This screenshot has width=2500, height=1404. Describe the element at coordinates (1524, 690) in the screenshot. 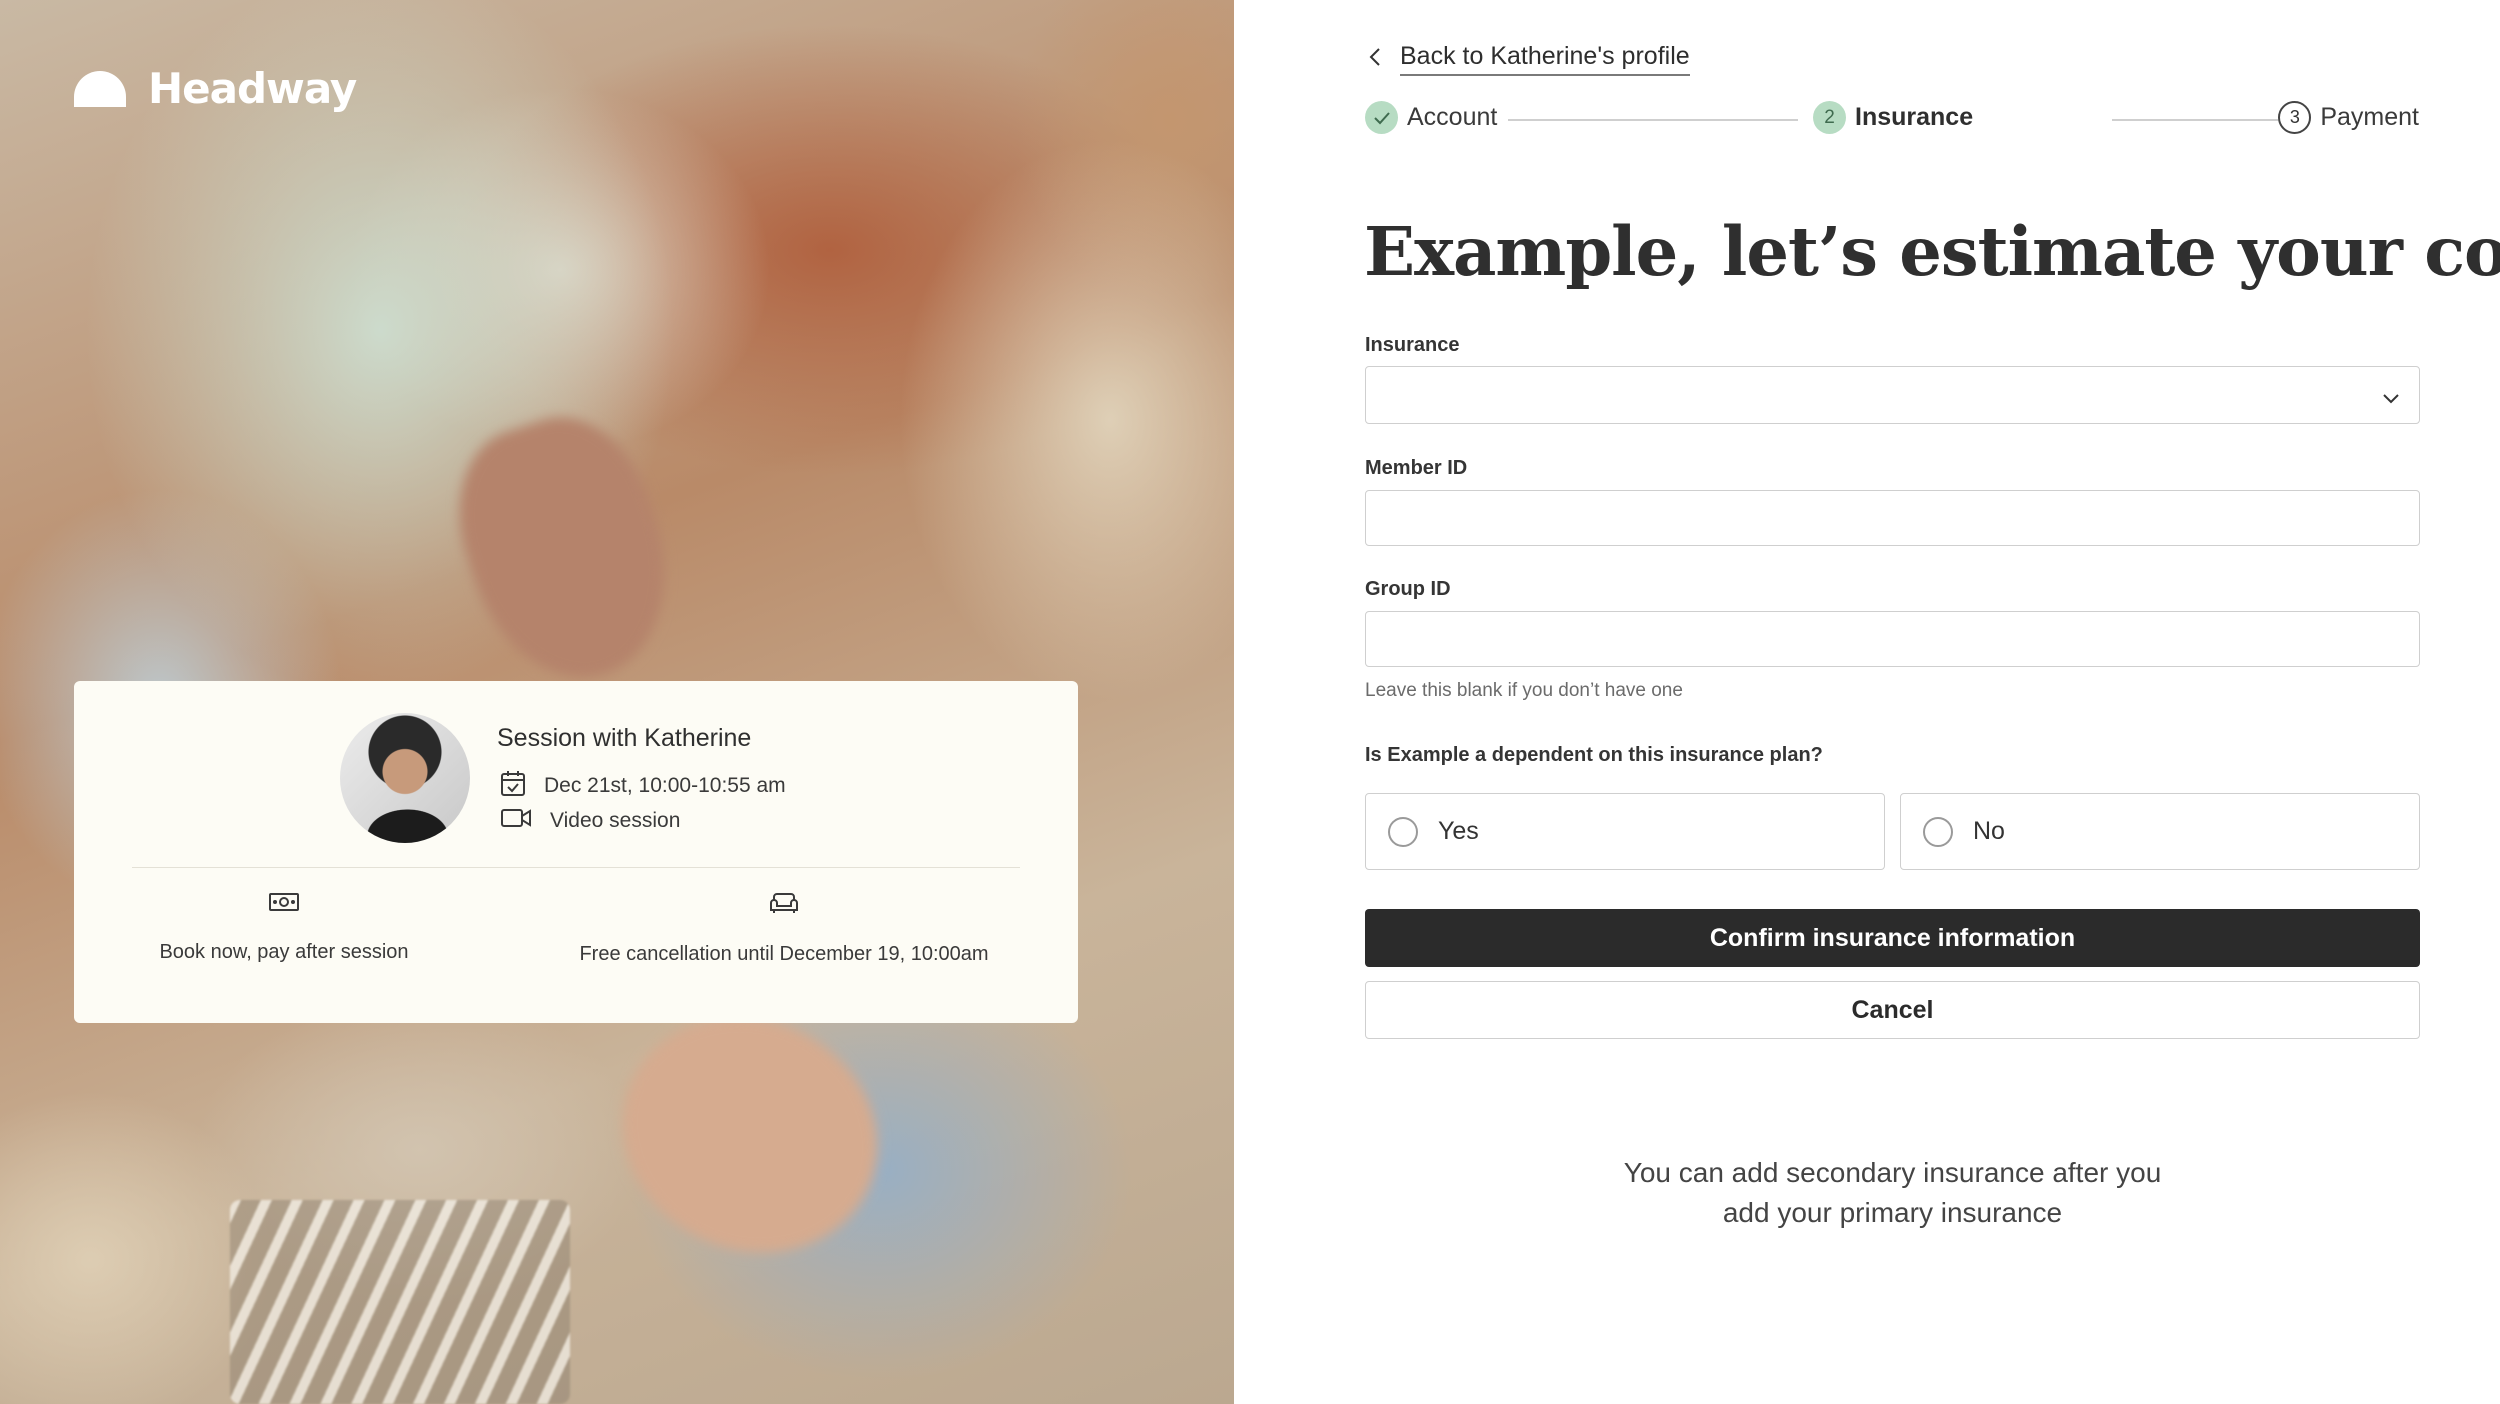

I see `group-id-helper: Leave this blank if you don’t have one` at that location.